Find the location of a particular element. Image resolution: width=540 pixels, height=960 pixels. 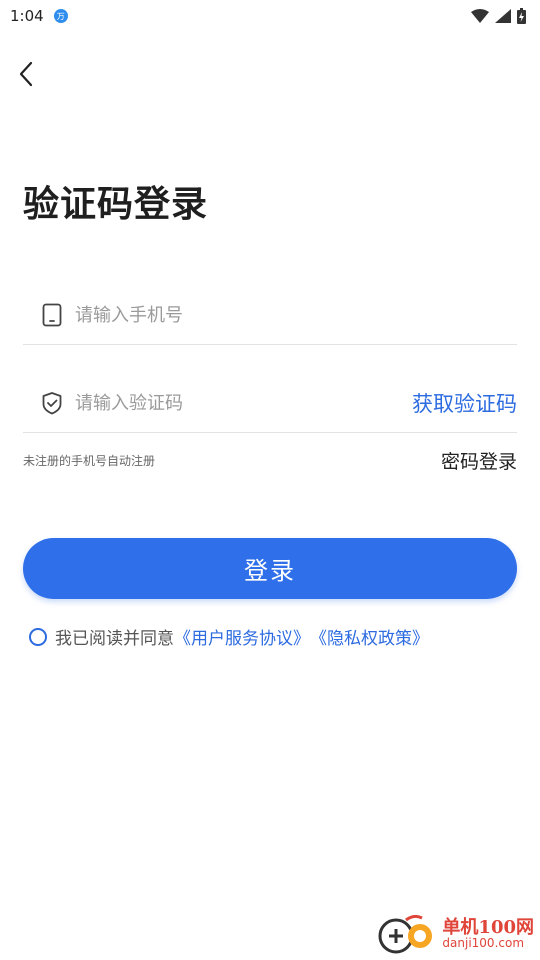

status-left: 1:04 万 is located at coordinates (39, 16).